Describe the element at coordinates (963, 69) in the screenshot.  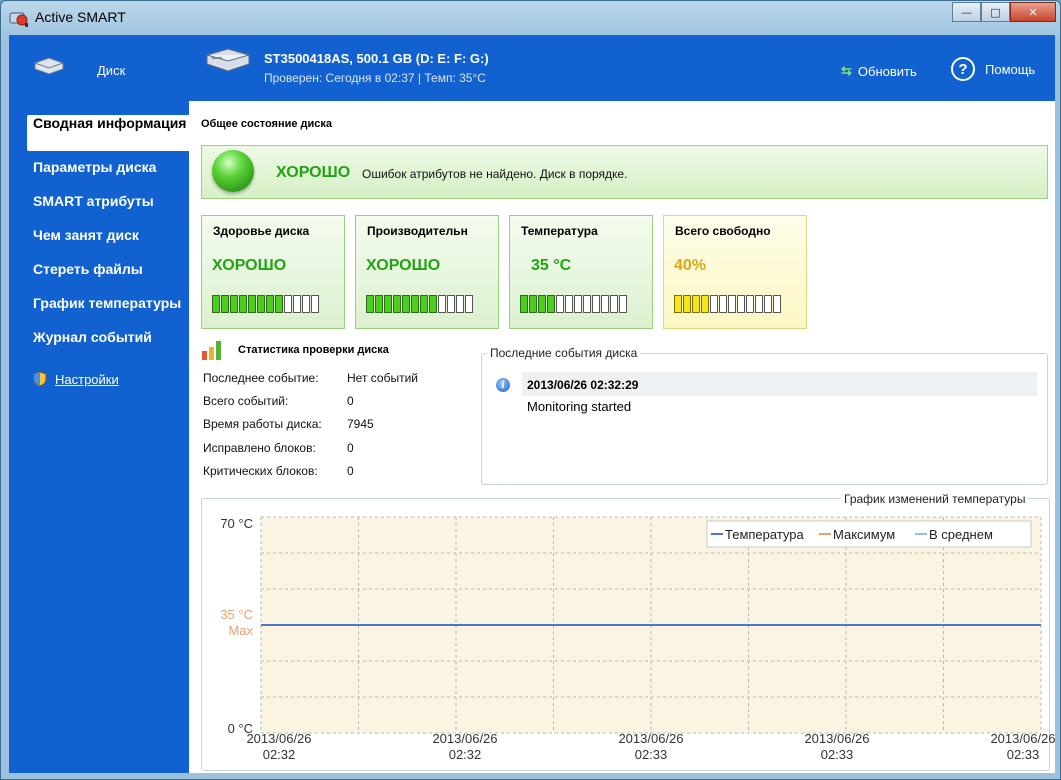
I see `help-icon: ?` at that location.